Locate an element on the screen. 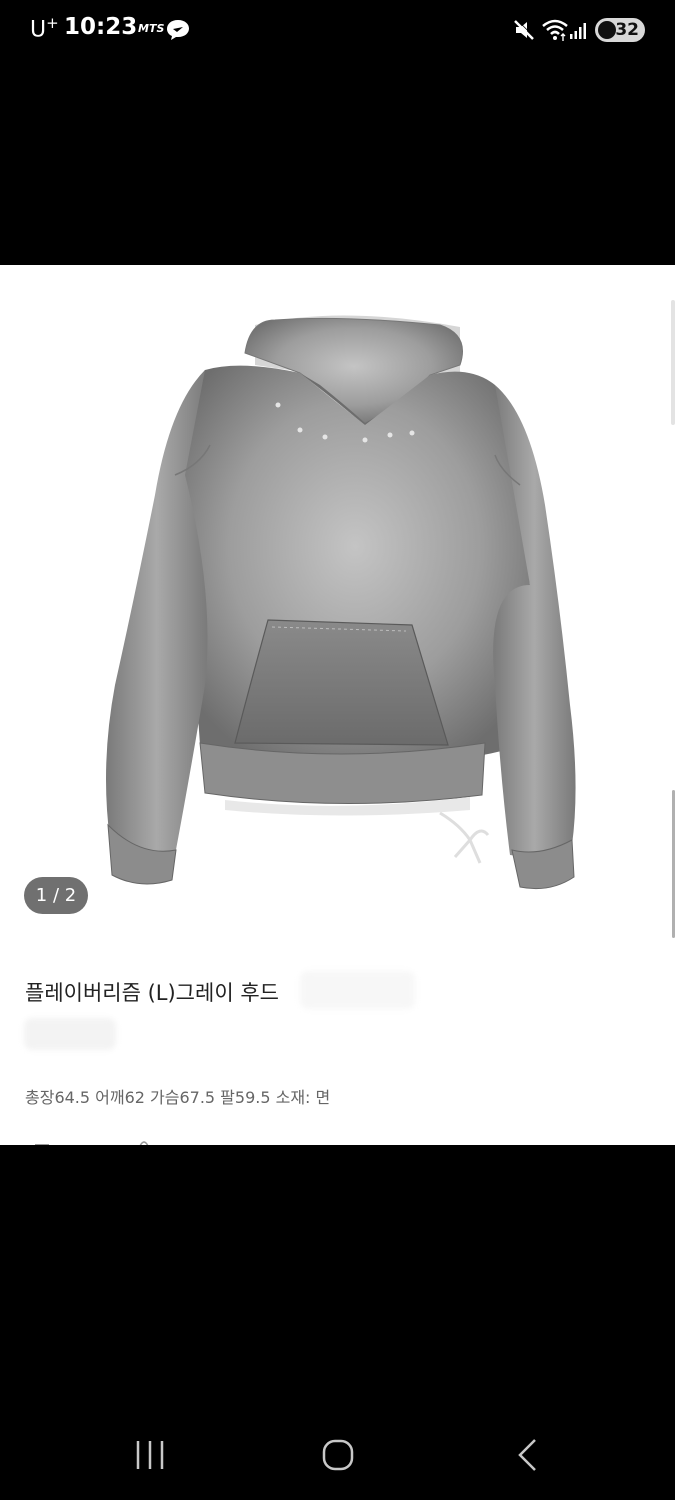 This screenshot has width=675, height=1500. status-bar: U+ 10:23 MTS 32 is located at coordinates (337, 30).